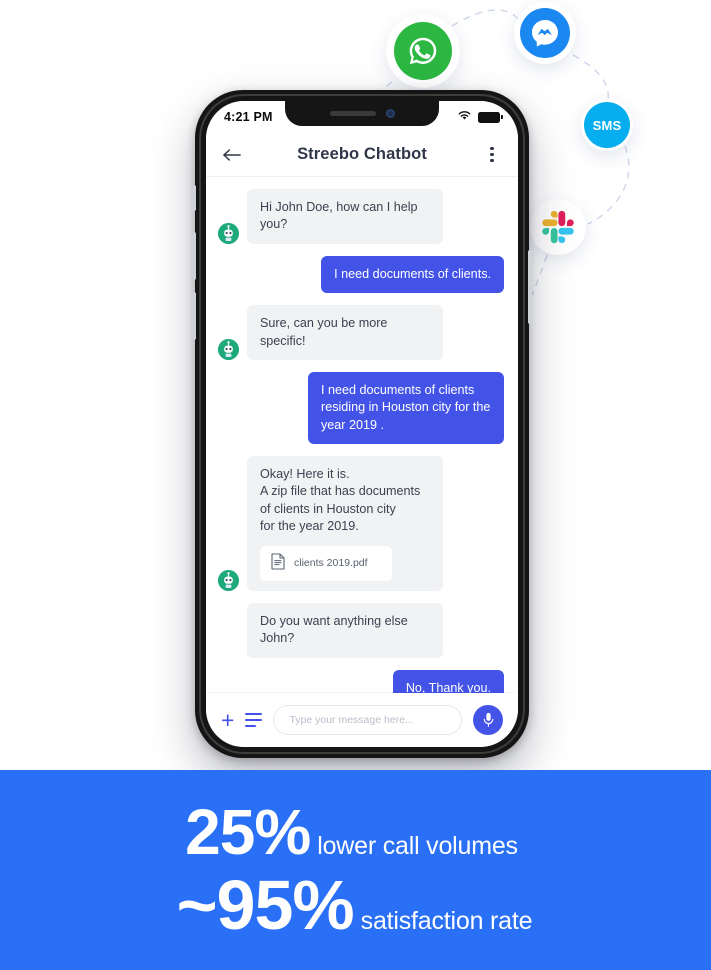 The height and width of the screenshot is (970, 711). Describe the element at coordinates (248, 832) in the screenshot. I see `stat-number: 25%` at that location.